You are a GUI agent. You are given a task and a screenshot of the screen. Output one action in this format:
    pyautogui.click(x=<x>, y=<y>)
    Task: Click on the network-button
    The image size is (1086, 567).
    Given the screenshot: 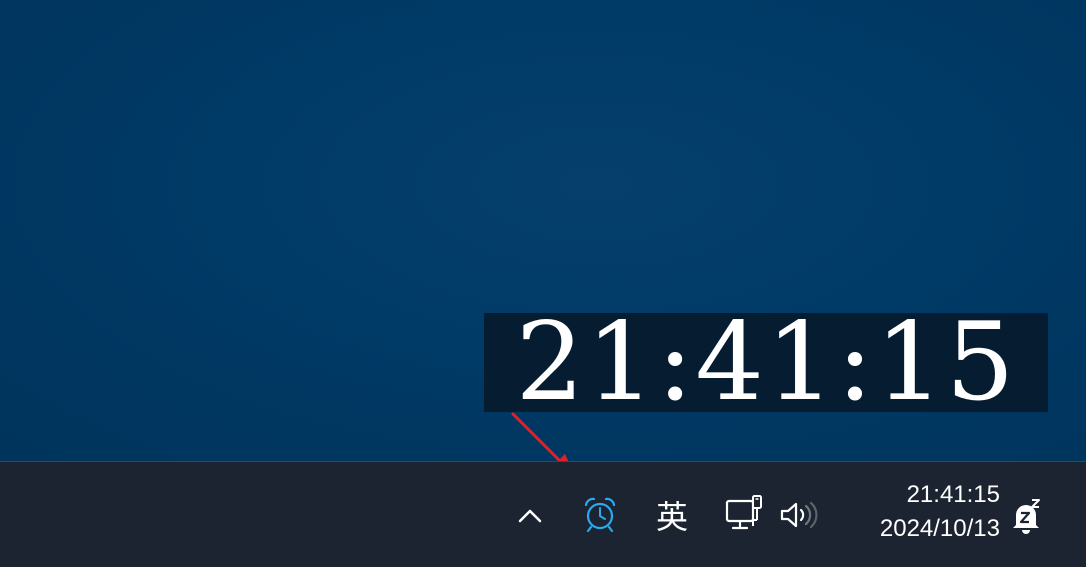 What is the action you would take?
    pyautogui.click(x=746, y=514)
    